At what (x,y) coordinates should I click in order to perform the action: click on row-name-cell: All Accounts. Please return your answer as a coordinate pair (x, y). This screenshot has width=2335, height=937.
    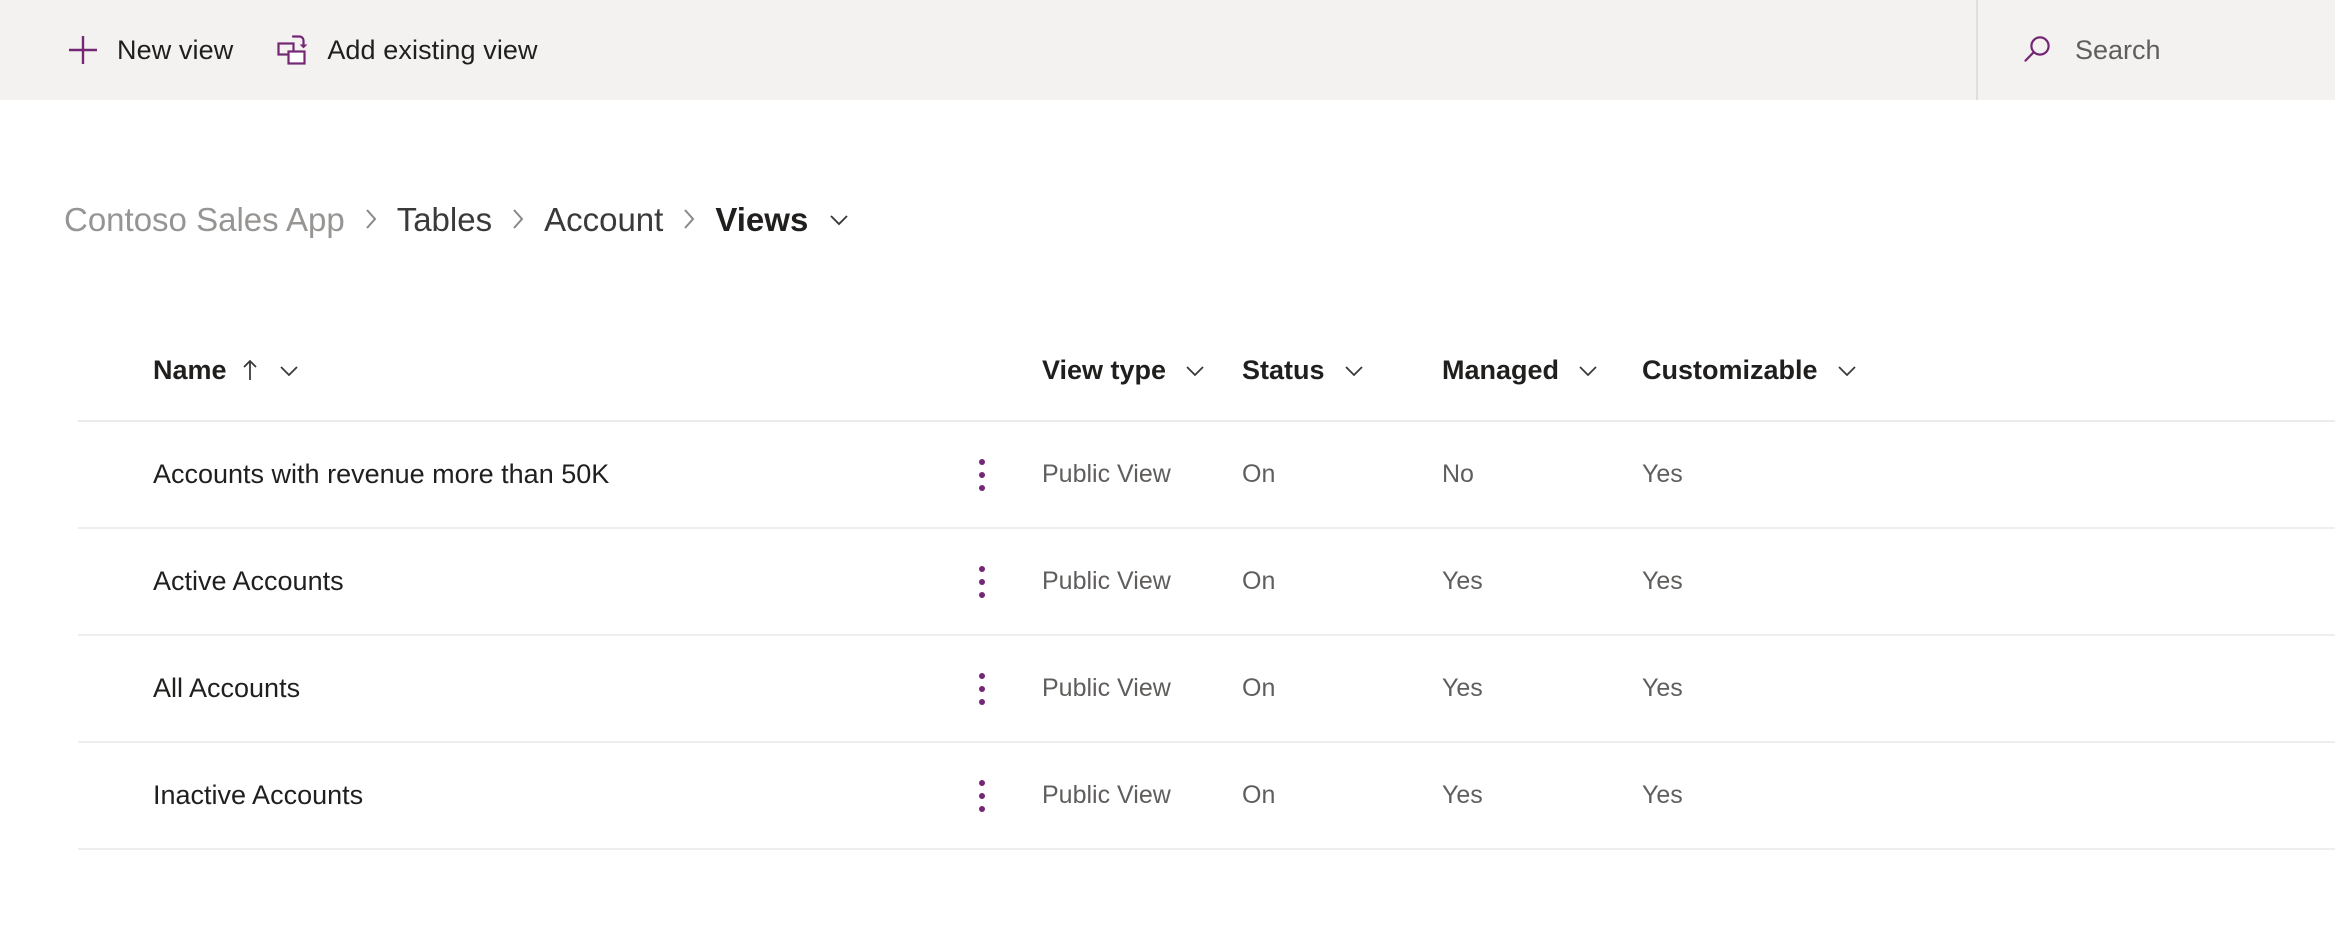
    Looking at the image, I should click on (519, 688).